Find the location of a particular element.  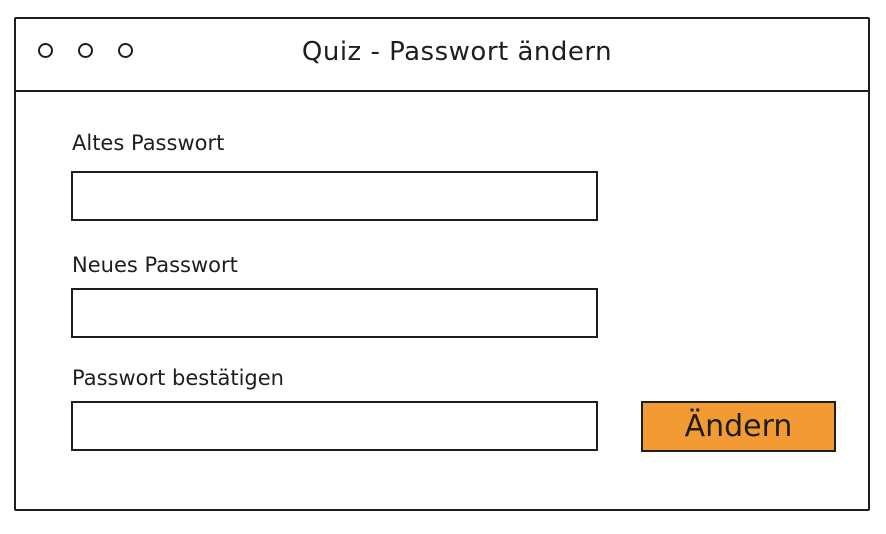

title-bar: Quiz - Passwort ändern is located at coordinates (442, 55).